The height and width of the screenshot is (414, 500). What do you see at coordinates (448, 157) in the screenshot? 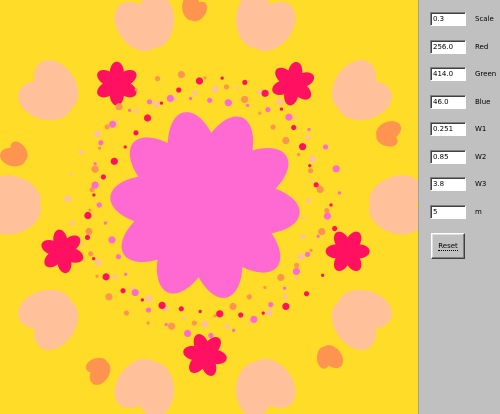
I see `w2-input: 0.85` at bounding box center [448, 157].